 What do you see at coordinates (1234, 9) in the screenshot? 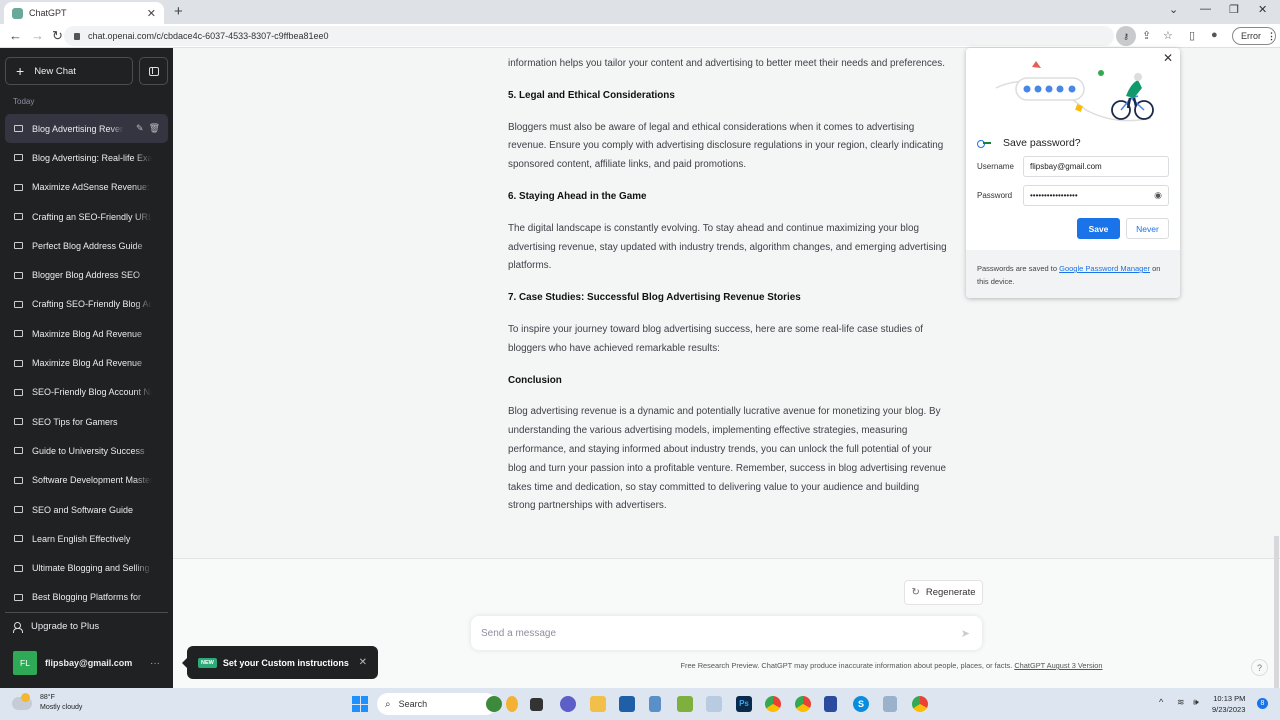
I see `restore-button: ❐` at bounding box center [1234, 9].